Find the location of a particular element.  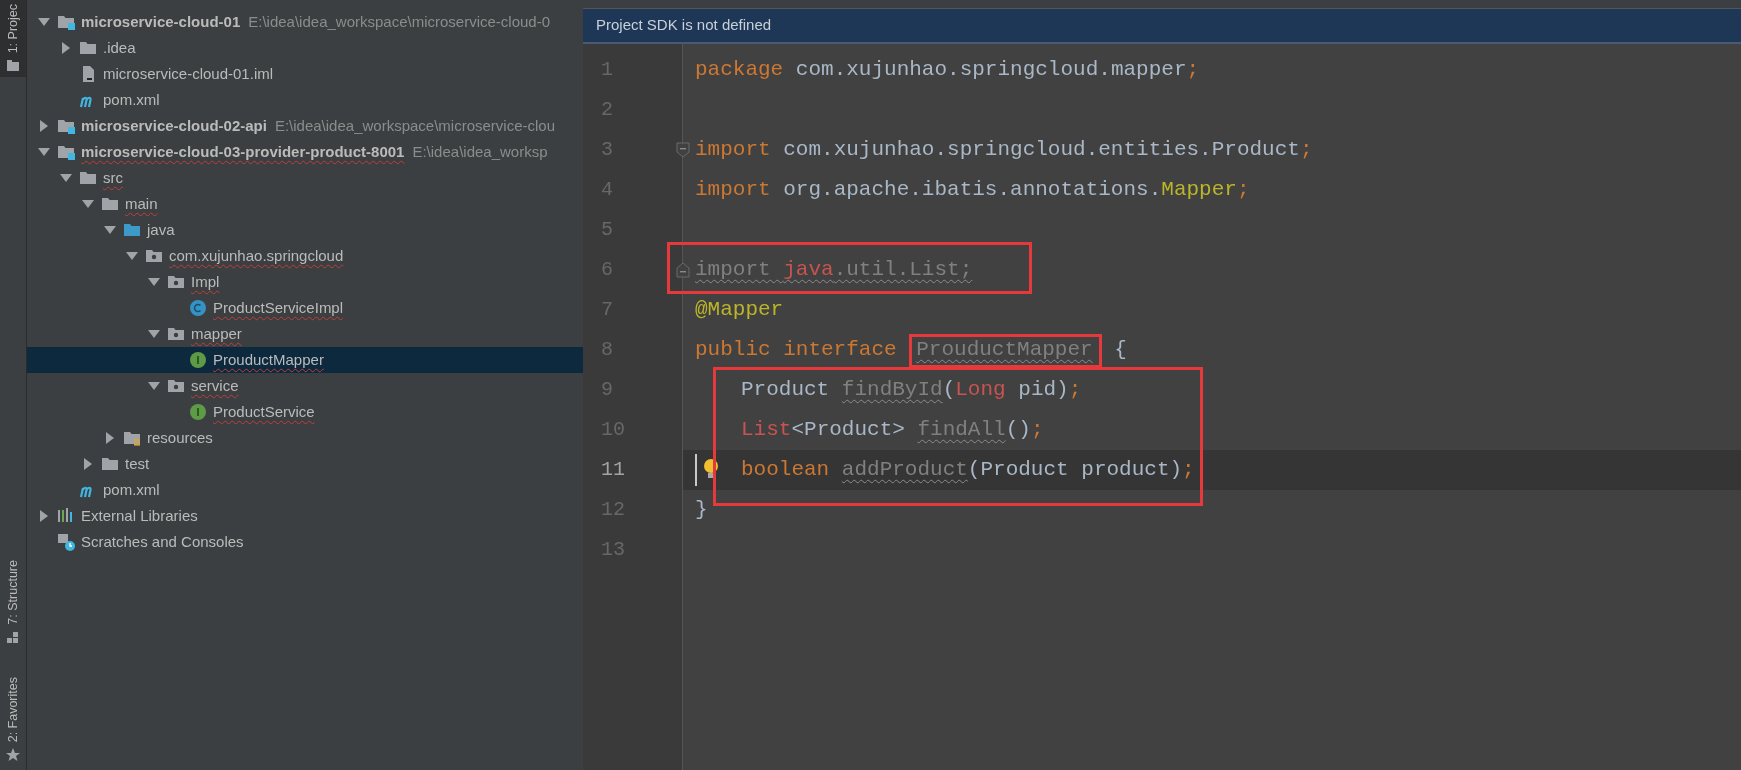

tree-item: microservice-cloud-01 E:\idea\idea_workspace\microservice-cloud-0 is located at coordinates (305, 22).